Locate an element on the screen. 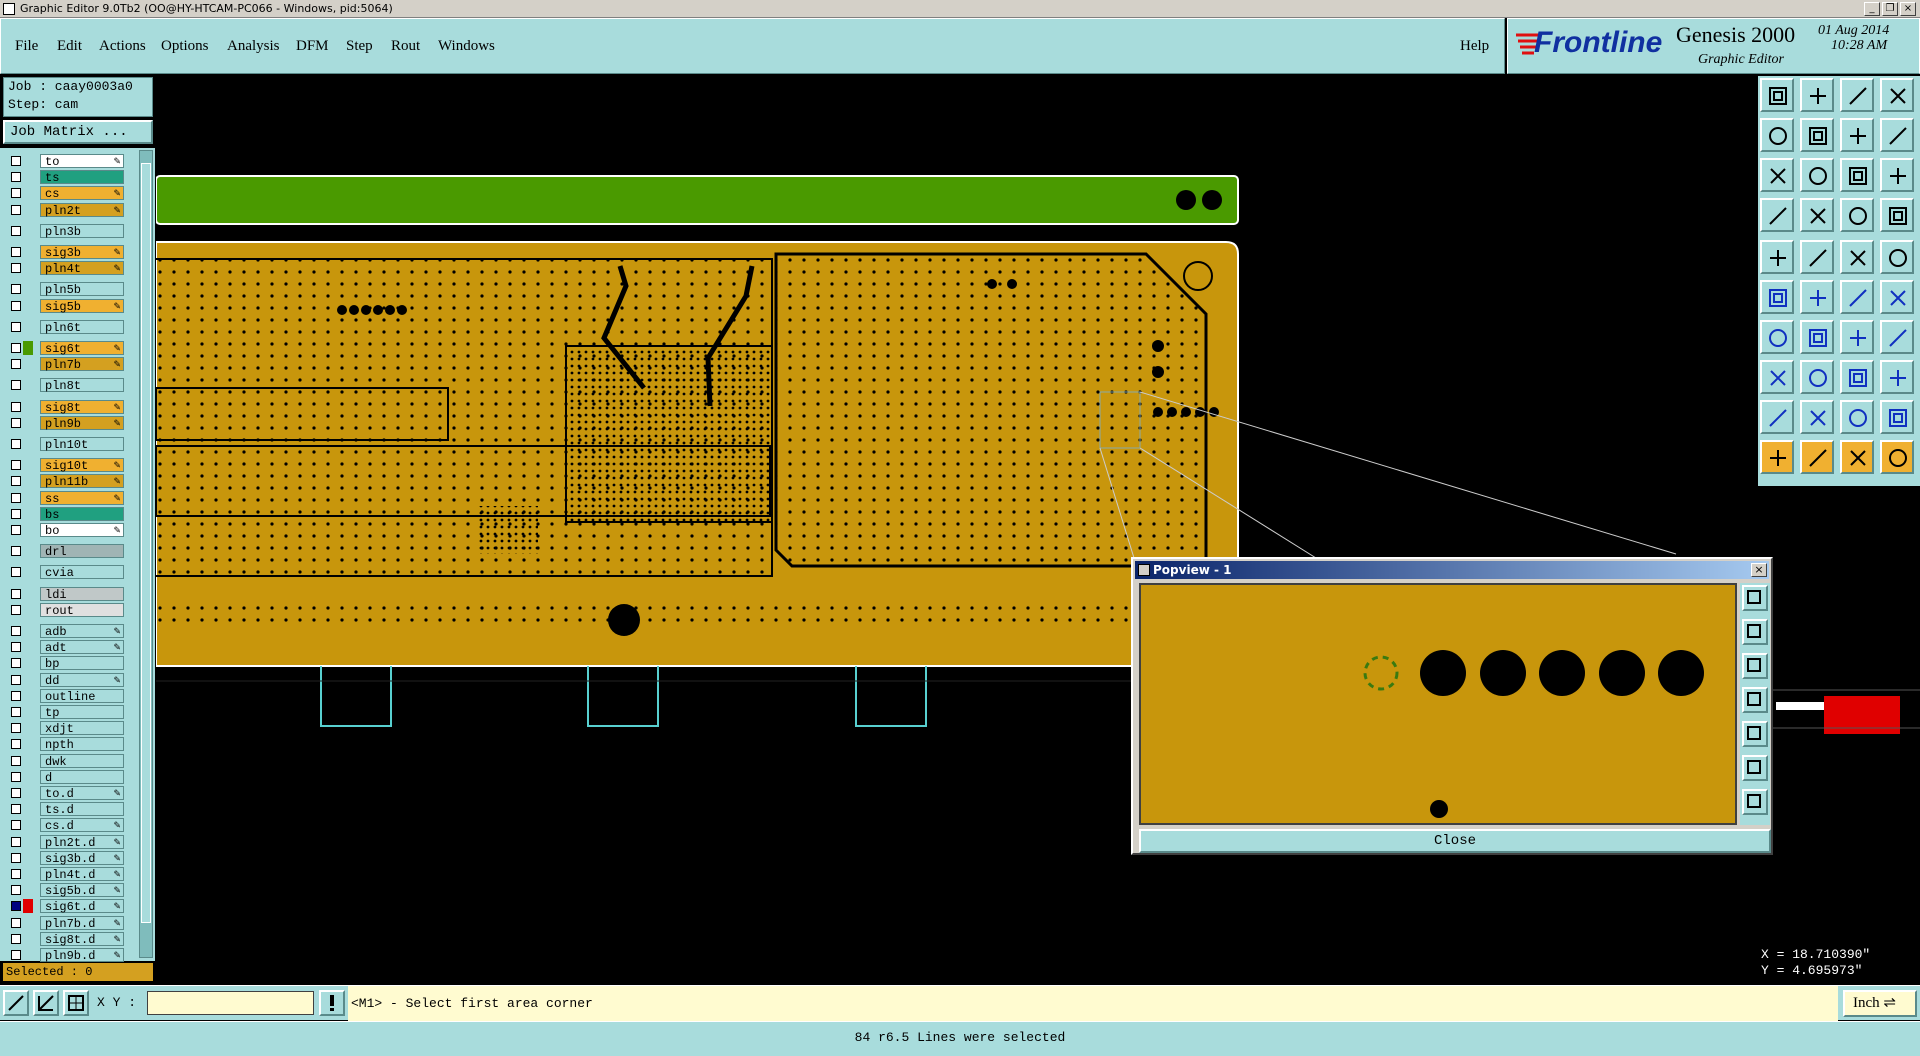 The width and height of the screenshot is (1920, 1056). triangle-icon is located at coordinates (1777, 417).